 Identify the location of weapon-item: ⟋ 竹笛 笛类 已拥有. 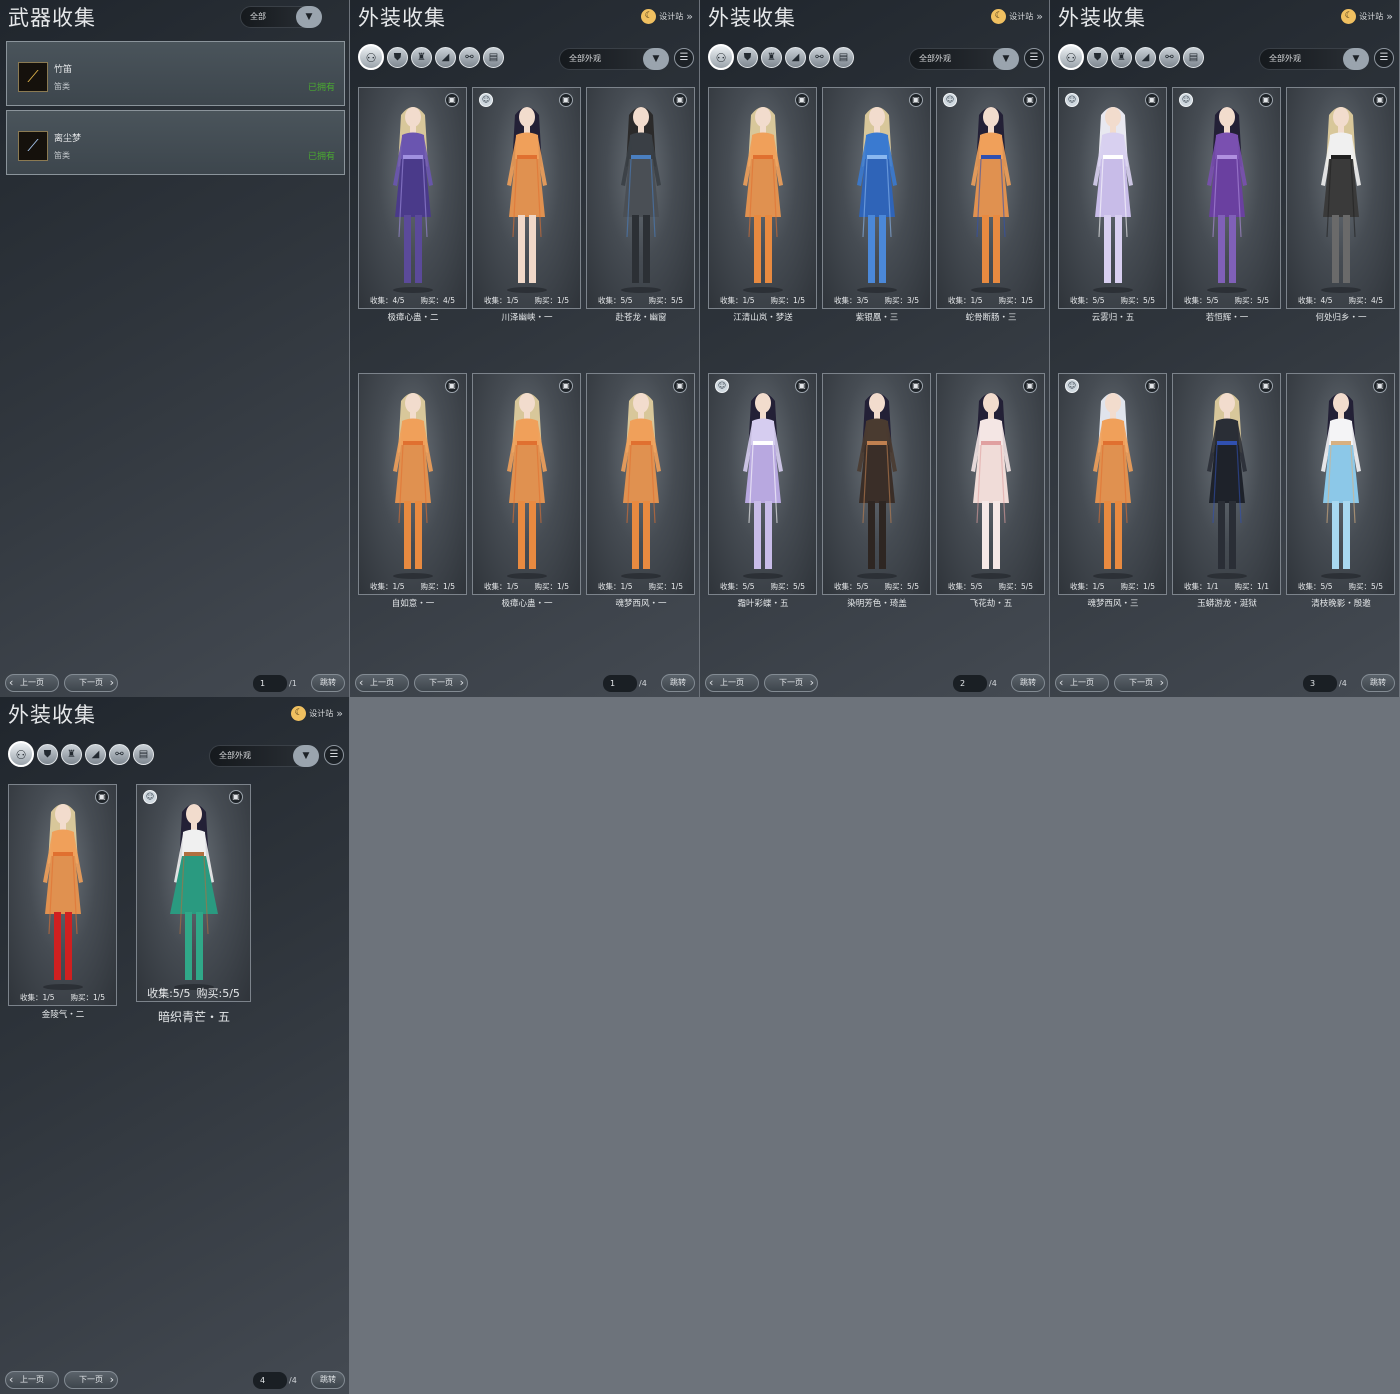
(175, 73).